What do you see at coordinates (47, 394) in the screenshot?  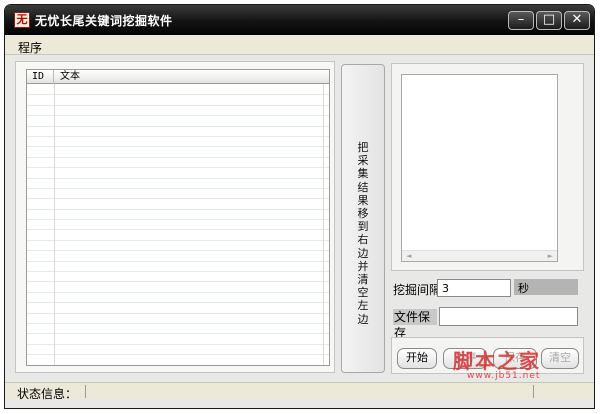 I see `status-label: 状态信息：` at bounding box center [47, 394].